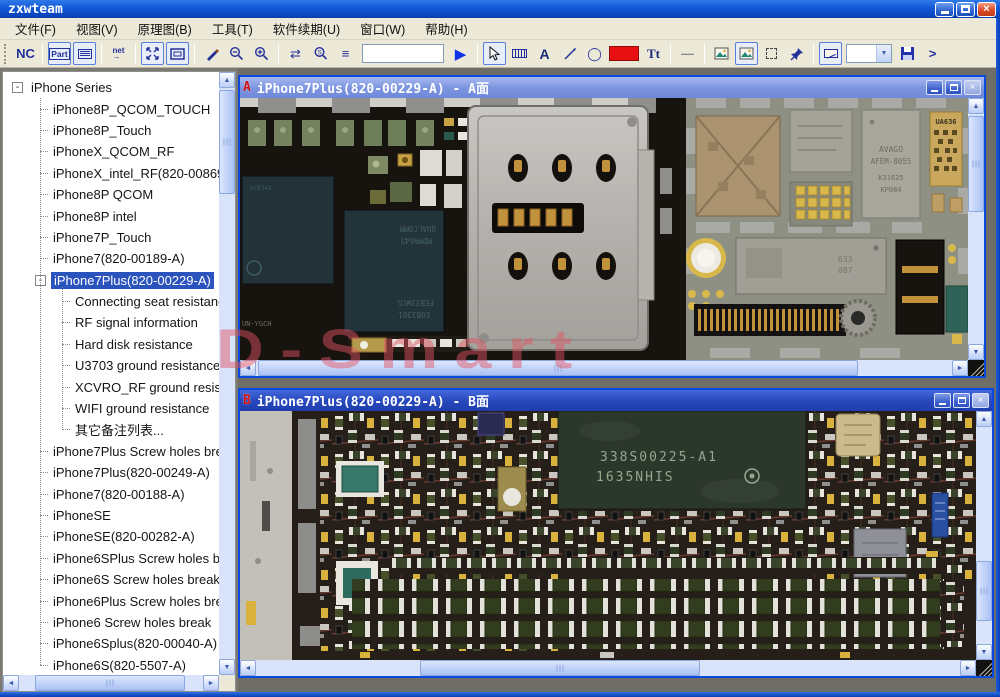  What do you see at coordinates (295, 53) in the screenshot?
I see `swap-layer-button: ⇄` at bounding box center [295, 53].